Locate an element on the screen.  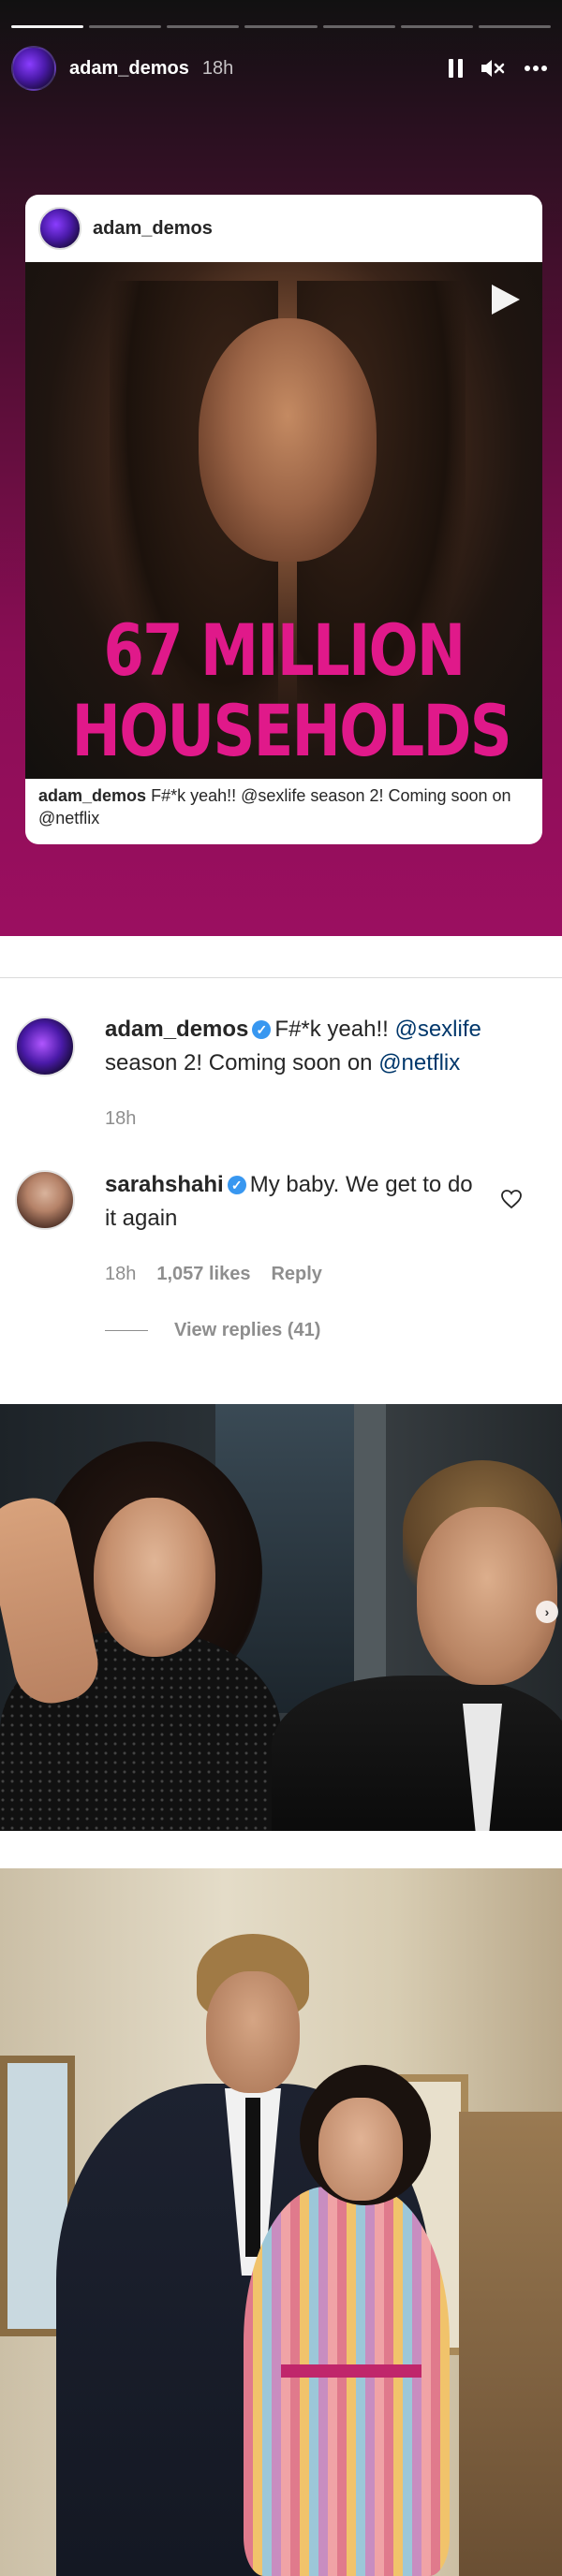
carousel-next-icon: › is located at coordinates (547, 1612).